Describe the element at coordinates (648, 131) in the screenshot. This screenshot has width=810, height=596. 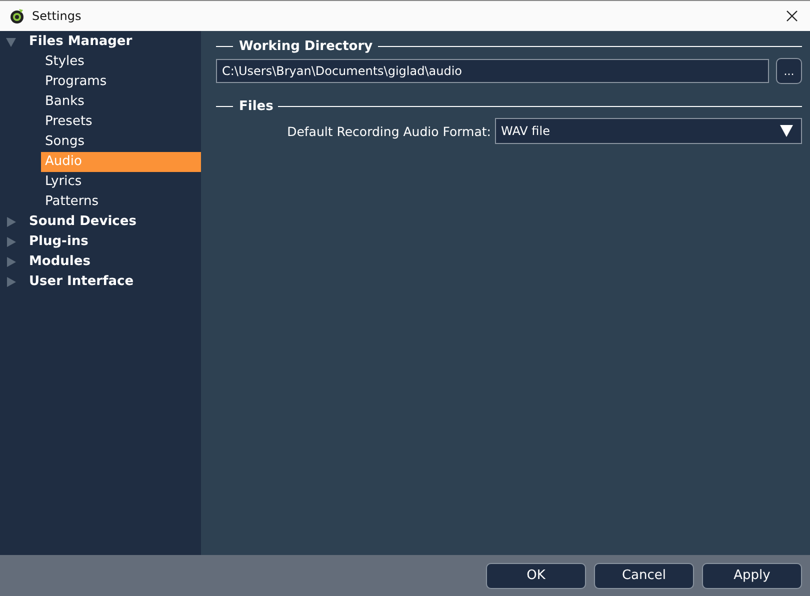
I see `format-dropdown: WAV file` at that location.